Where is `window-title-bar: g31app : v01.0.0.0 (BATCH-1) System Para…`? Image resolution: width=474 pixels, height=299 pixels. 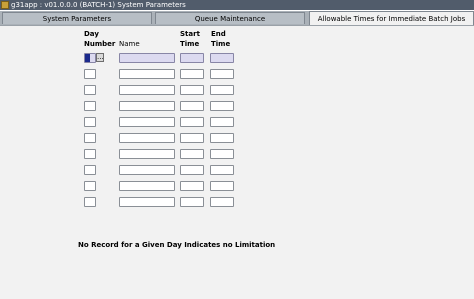 window-title-bar: g31app : v01.0.0.0 (BATCH-1) System Para… is located at coordinates (237, 5).